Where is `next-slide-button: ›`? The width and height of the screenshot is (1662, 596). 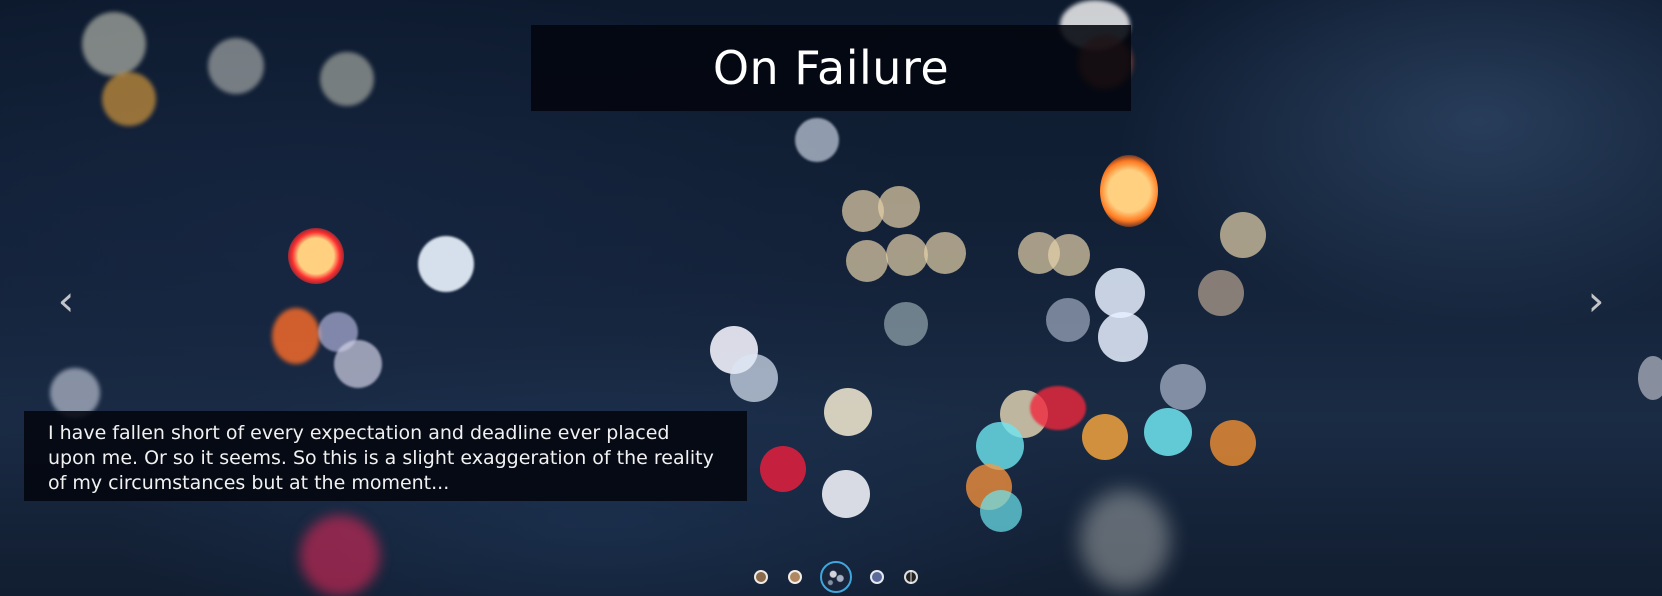 next-slide-button: › is located at coordinates (1596, 300).